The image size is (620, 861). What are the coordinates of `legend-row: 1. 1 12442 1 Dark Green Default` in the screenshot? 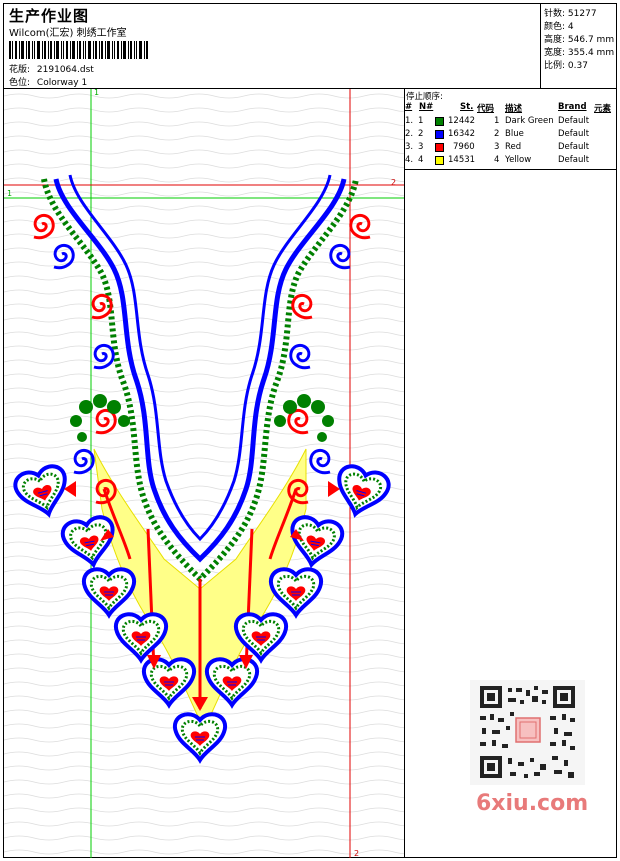 It's located at (511, 122).